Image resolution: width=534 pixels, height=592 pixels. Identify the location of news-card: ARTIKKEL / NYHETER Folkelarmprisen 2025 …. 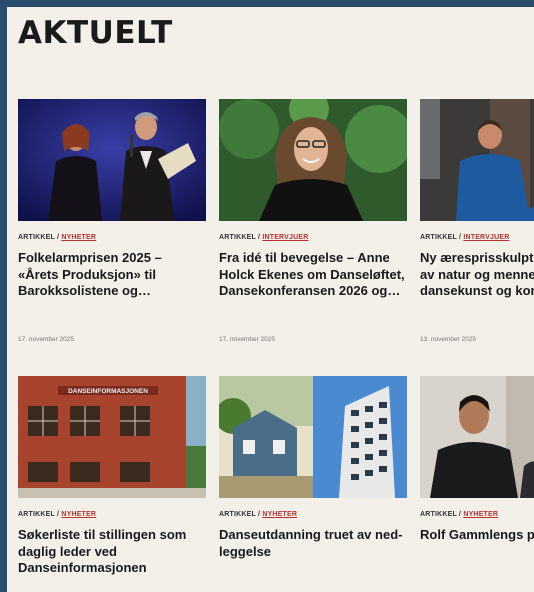
(112, 199).